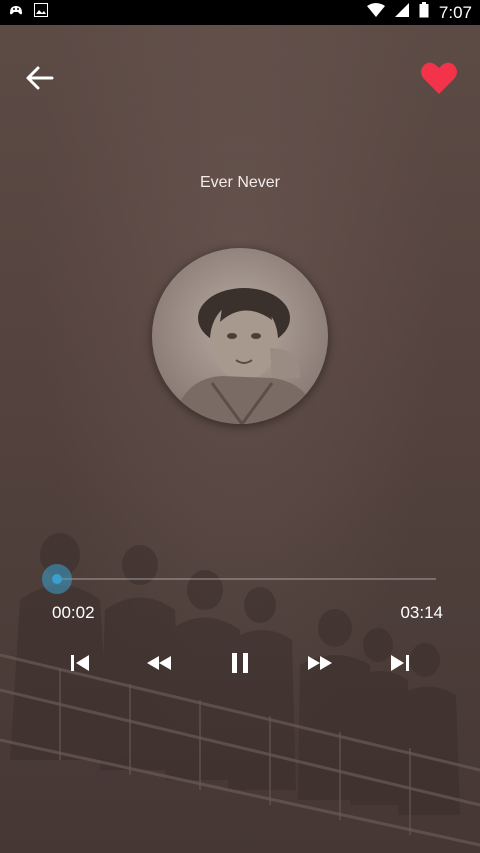  I want to click on signal-icon, so click(401, 12).